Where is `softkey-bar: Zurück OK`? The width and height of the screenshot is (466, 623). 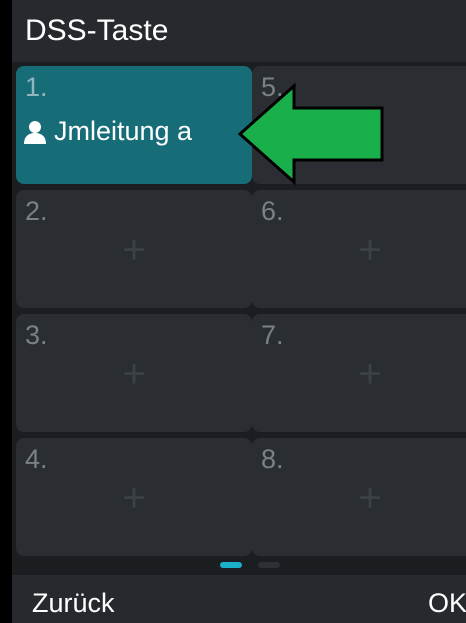 softkey-bar: Zurück OK is located at coordinates (239, 599).